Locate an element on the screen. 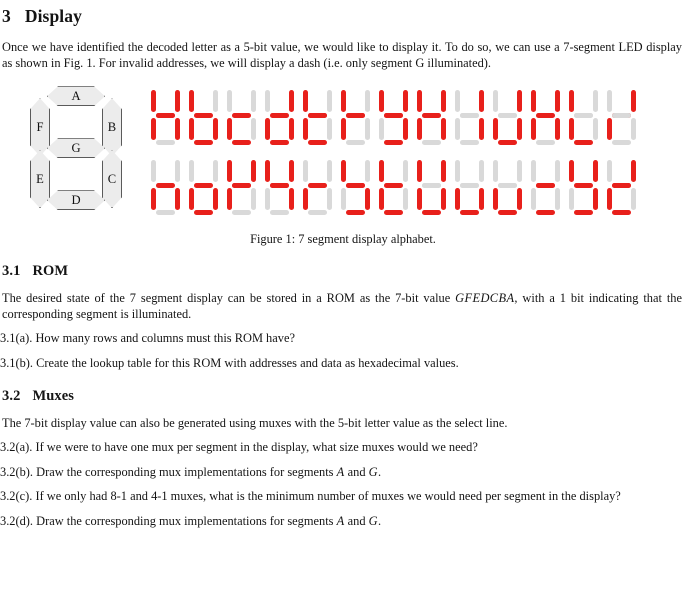  alphabet-row is located at coordinates (393, 187).